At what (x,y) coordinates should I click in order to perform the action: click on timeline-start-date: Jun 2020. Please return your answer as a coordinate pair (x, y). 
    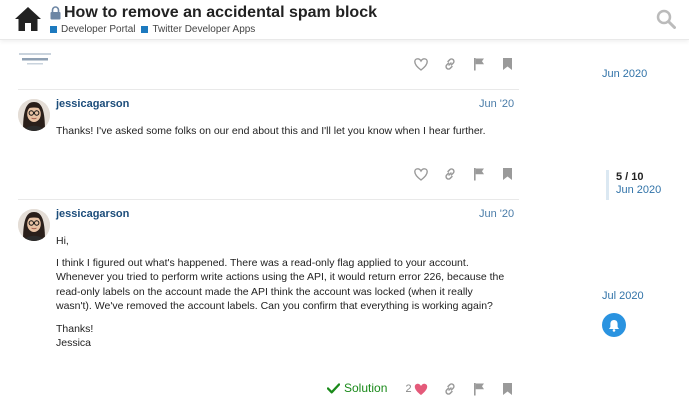
    Looking at the image, I should click on (624, 74).